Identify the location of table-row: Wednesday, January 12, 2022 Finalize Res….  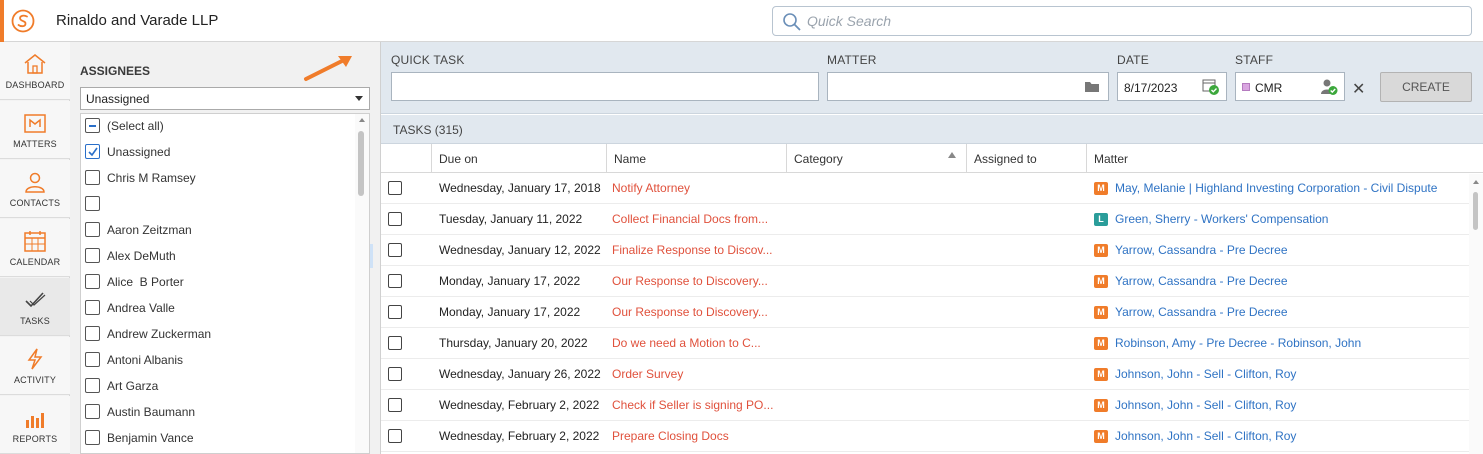
(926, 250).